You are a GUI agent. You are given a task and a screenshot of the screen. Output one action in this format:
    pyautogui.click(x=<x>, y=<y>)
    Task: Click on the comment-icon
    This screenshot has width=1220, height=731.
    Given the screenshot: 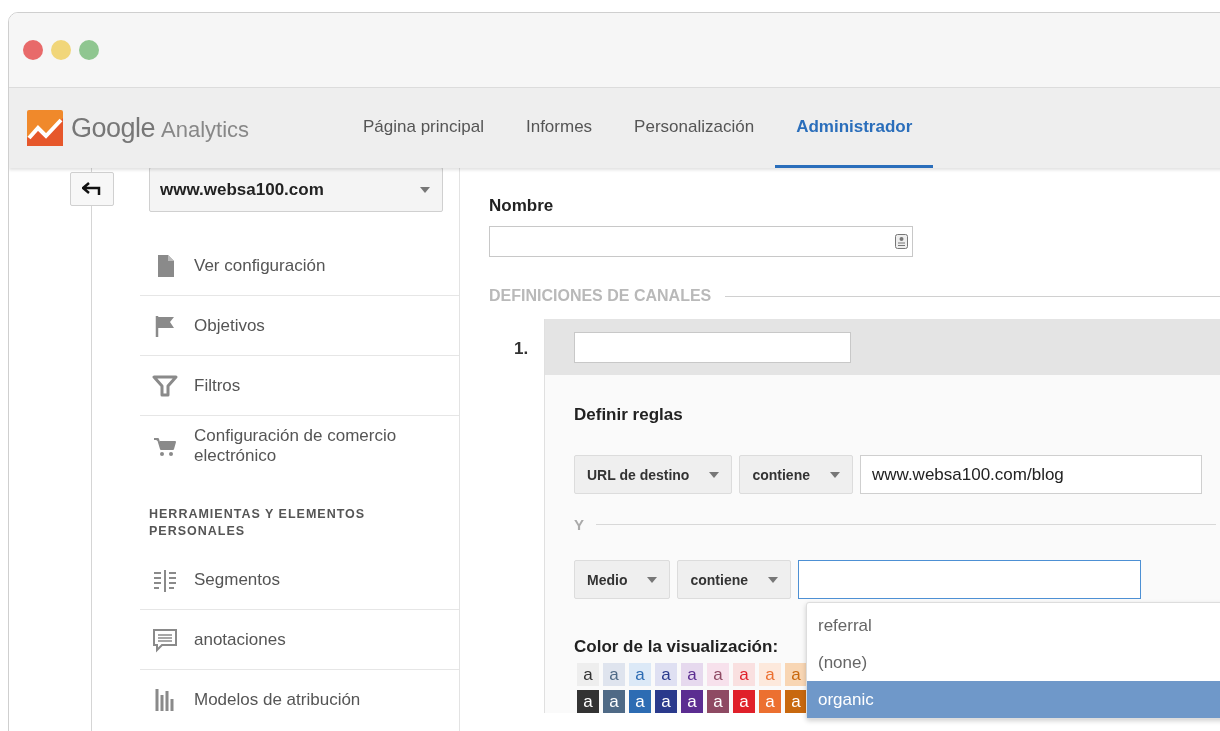 What is the action you would take?
    pyautogui.click(x=165, y=639)
    